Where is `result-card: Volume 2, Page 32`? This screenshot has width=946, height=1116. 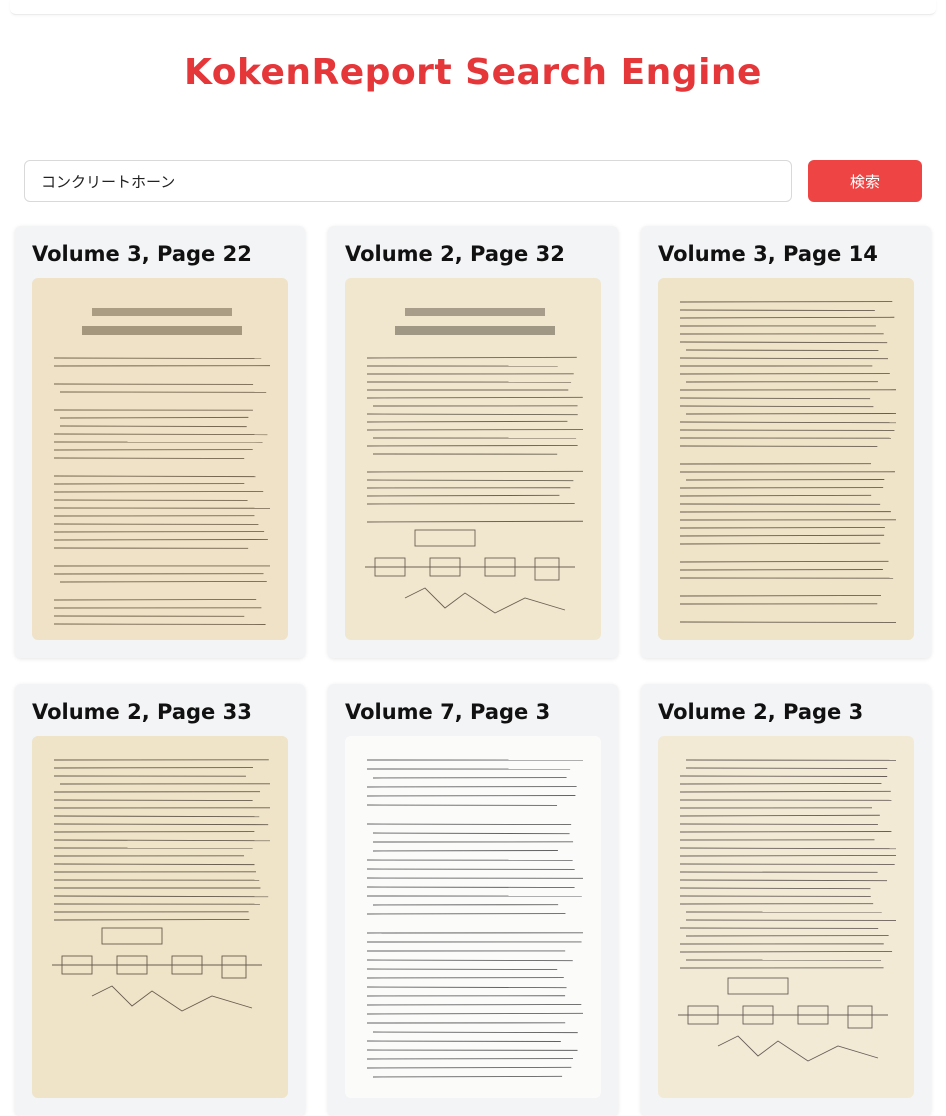 result-card: Volume 2, Page 32 is located at coordinates (473, 442).